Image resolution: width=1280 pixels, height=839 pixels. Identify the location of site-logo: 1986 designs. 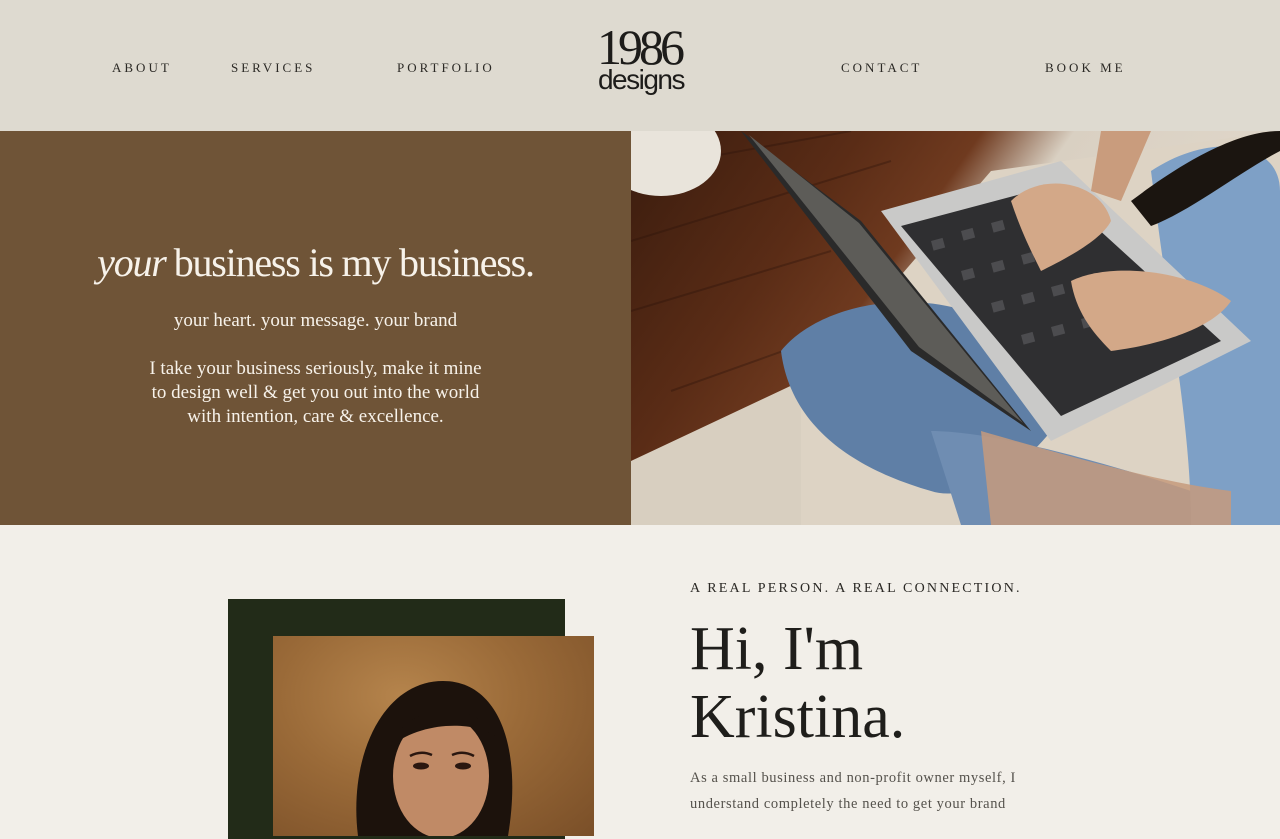
(641, 63).